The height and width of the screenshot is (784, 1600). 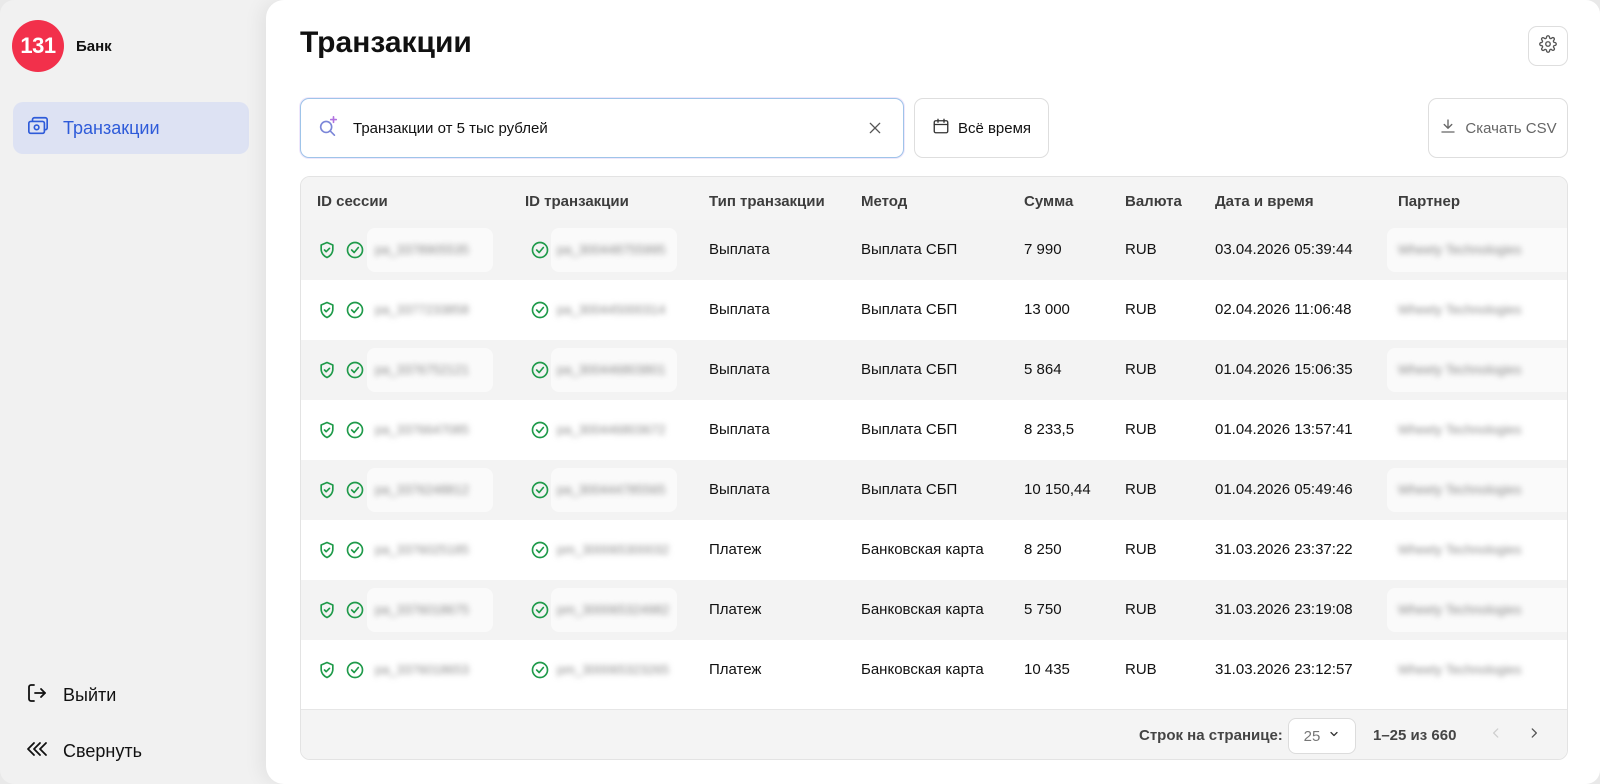 I want to click on column-header-type: Тип транзакции, so click(x=767, y=201).